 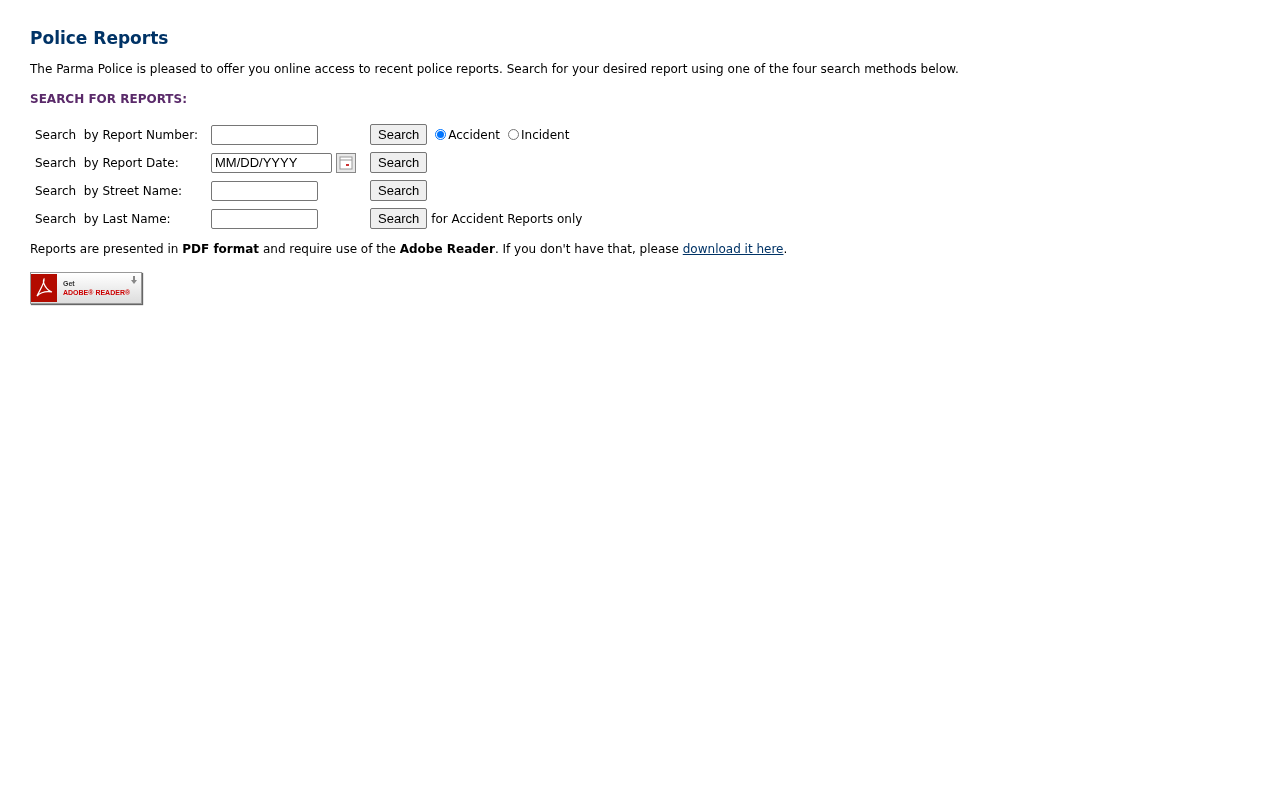 I want to click on calendar-icon, so click(x=346, y=162).